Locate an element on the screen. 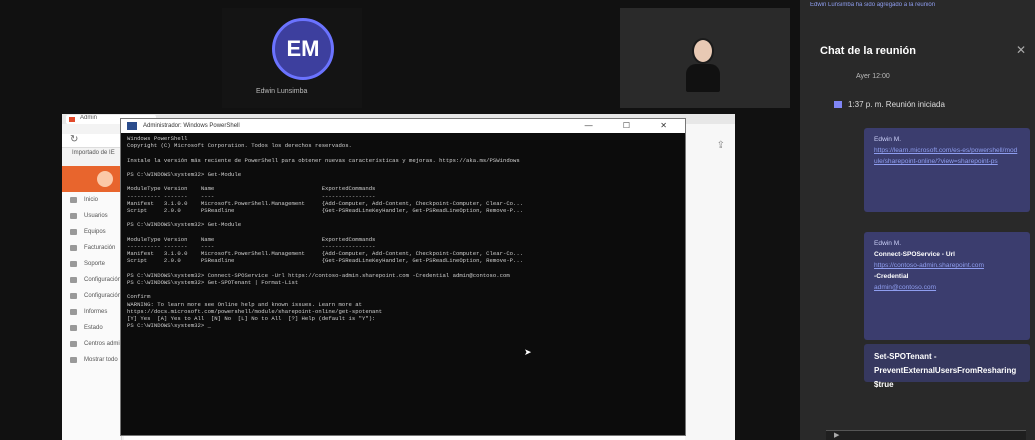 The width and height of the screenshot is (1035, 440). mouse-pointer-icon: ➤ is located at coordinates (528, 352).